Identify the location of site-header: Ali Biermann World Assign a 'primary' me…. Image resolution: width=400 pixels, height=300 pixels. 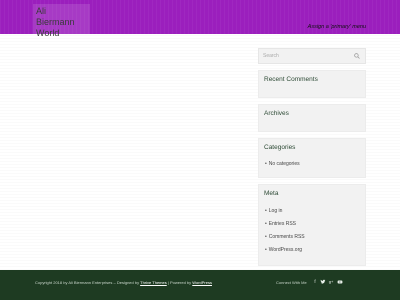
(200, 19).